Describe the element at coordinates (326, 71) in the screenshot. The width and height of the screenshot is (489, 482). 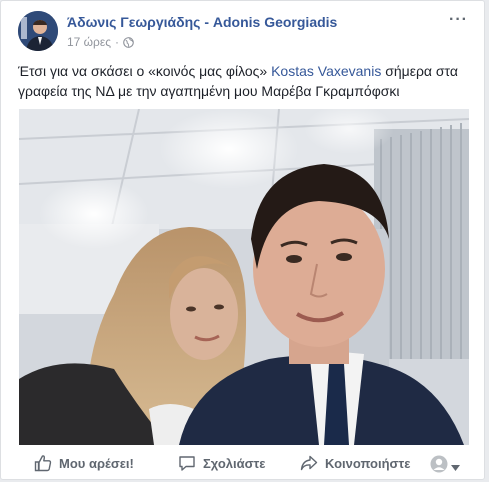
I see `tagged-profile-link: Kostas Vaxevanis` at that location.